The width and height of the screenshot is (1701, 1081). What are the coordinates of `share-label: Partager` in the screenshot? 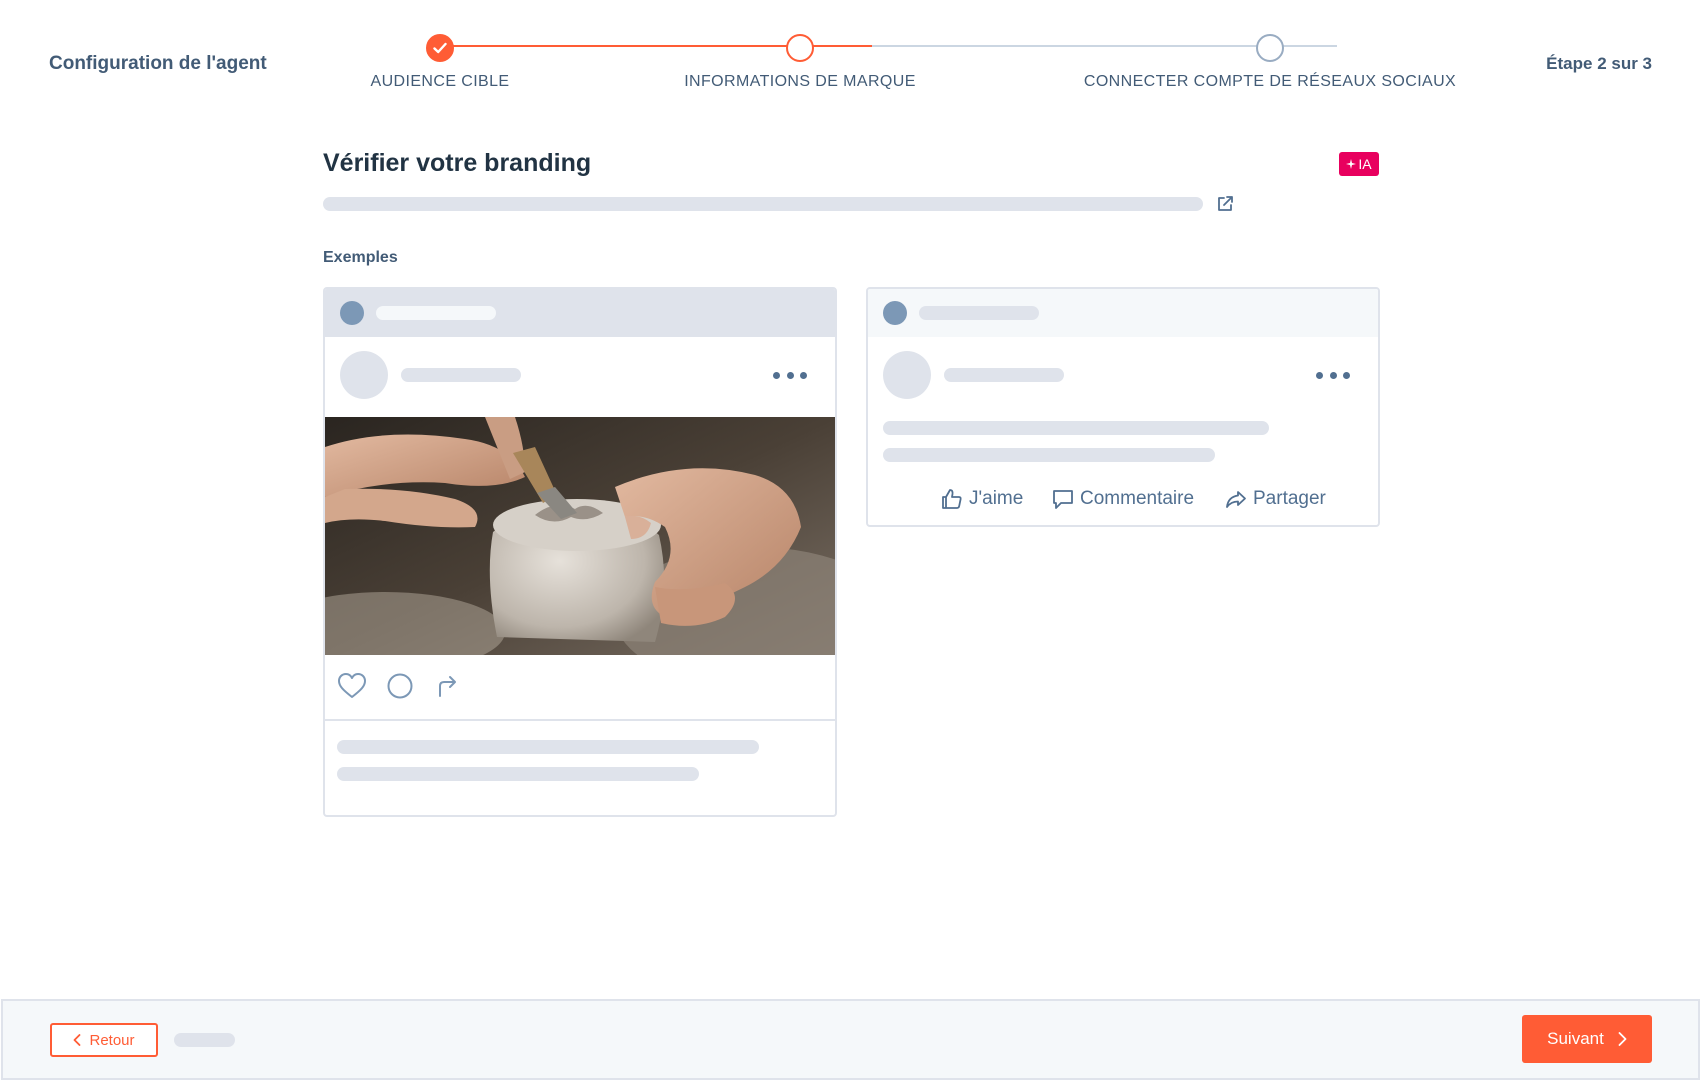 It's located at (1289, 498).